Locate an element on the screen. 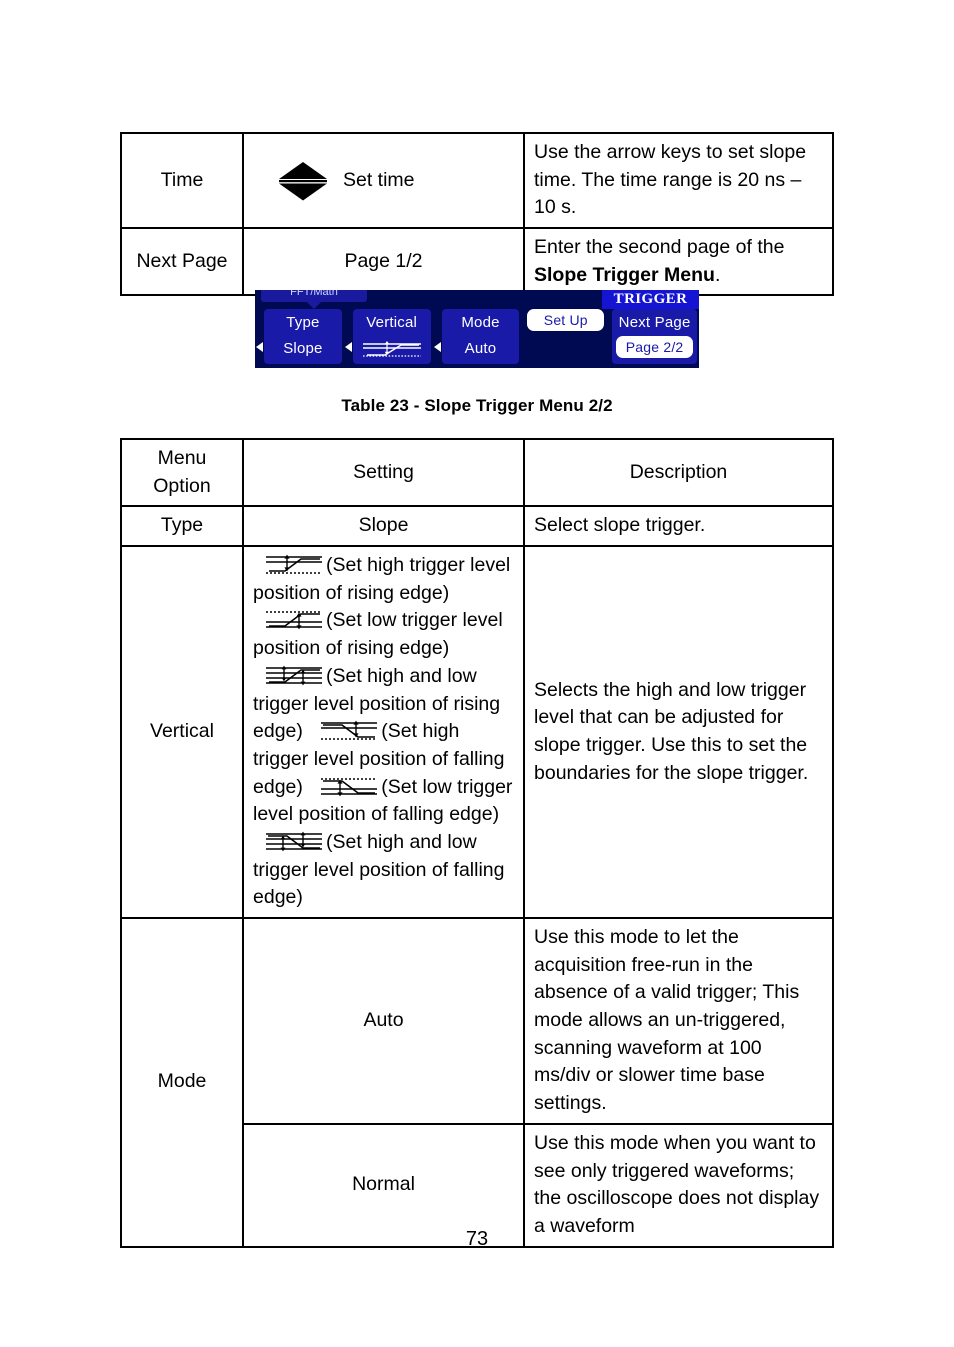 Image resolution: width=954 pixels, height=1347 pixels. slope-high-low-level-rising-edge-icon is located at coordinates (294, 675).